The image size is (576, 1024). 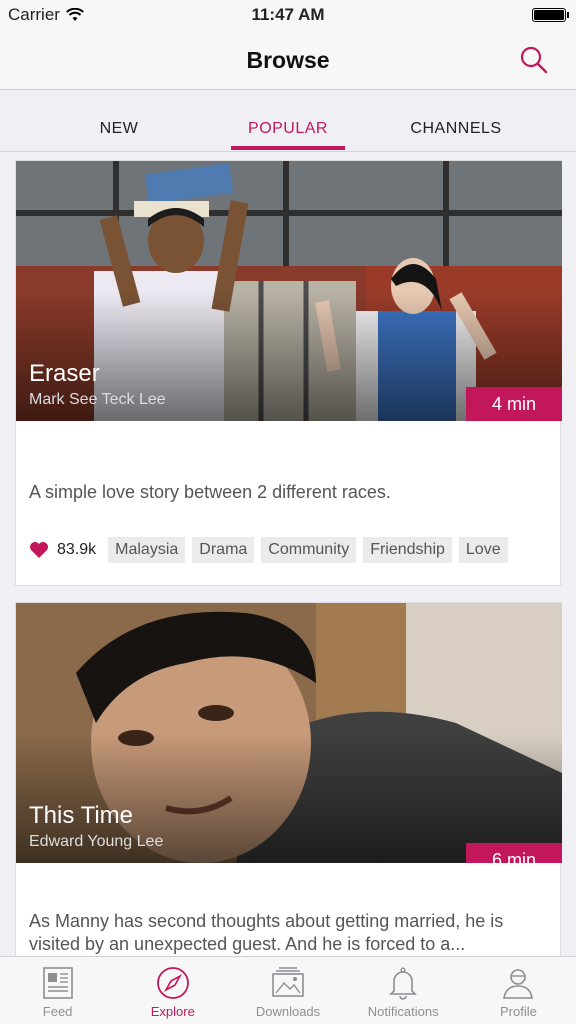 I want to click on segment-tabs: NEW POPULAR CHANNELS, so click(x=288, y=121).